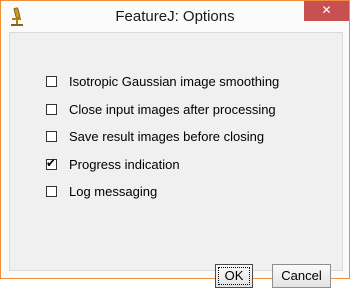 This screenshot has width=350, height=288. What do you see at coordinates (301, 276) in the screenshot?
I see `cancel-button: Cancel` at bounding box center [301, 276].